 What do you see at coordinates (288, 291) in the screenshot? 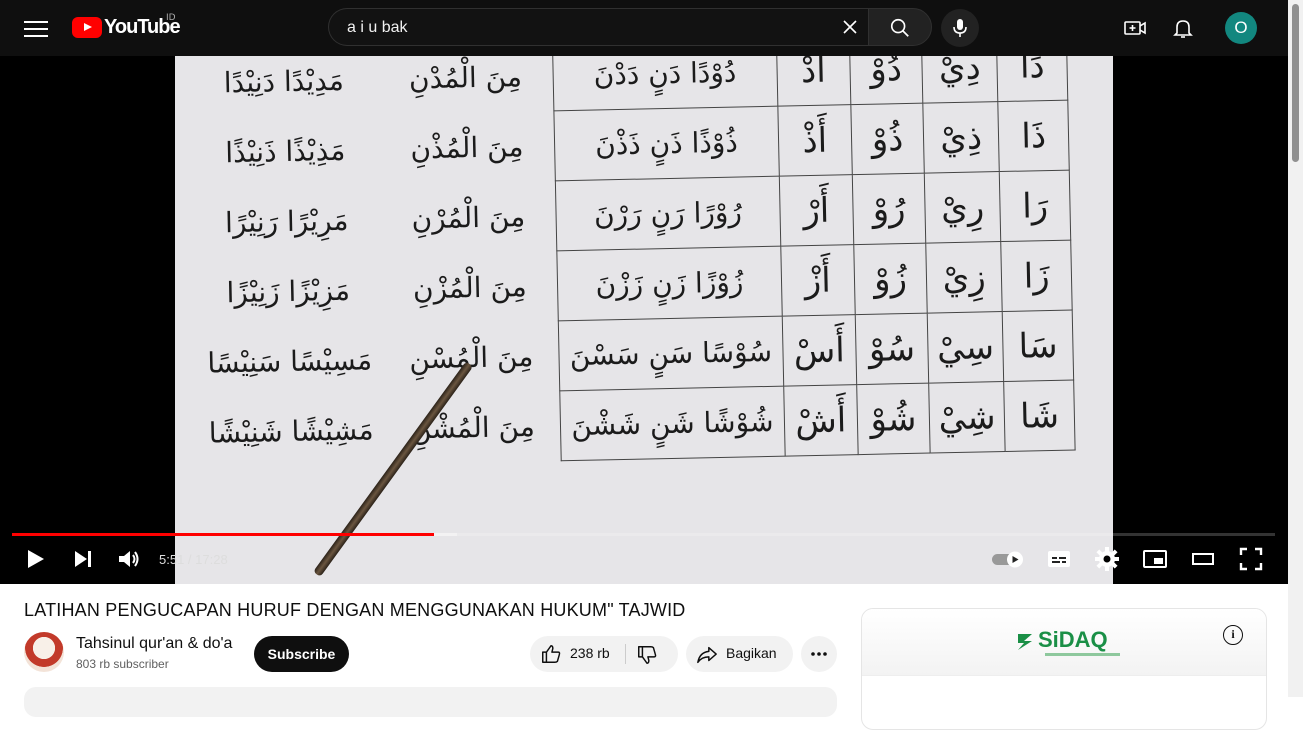
I see `table-cell: مَزِيْزًا زَنِيْزًا` at bounding box center [288, 291].